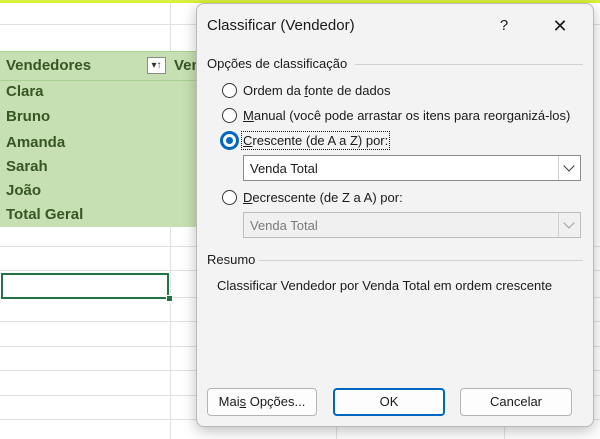 This screenshot has width=600, height=439. Describe the element at coordinates (284, 225) in the screenshot. I see `descending-field-value: Venda Total` at that location.